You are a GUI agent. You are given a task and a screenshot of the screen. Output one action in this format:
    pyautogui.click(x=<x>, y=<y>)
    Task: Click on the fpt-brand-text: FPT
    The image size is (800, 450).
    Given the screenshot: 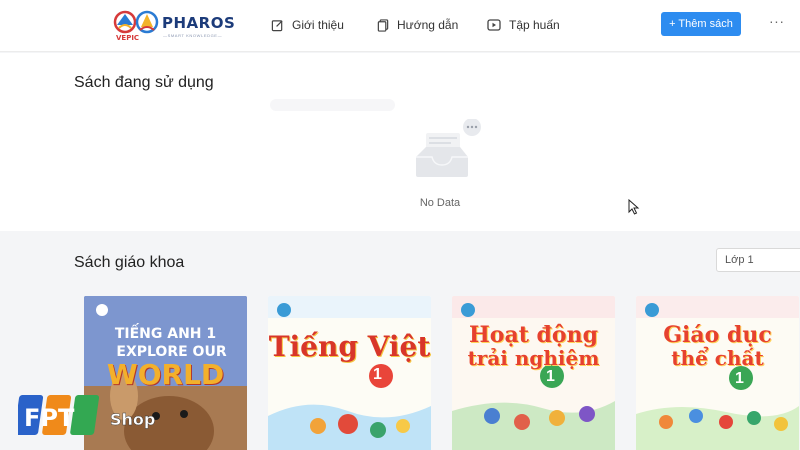 What is the action you would take?
    pyautogui.click(x=49, y=418)
    